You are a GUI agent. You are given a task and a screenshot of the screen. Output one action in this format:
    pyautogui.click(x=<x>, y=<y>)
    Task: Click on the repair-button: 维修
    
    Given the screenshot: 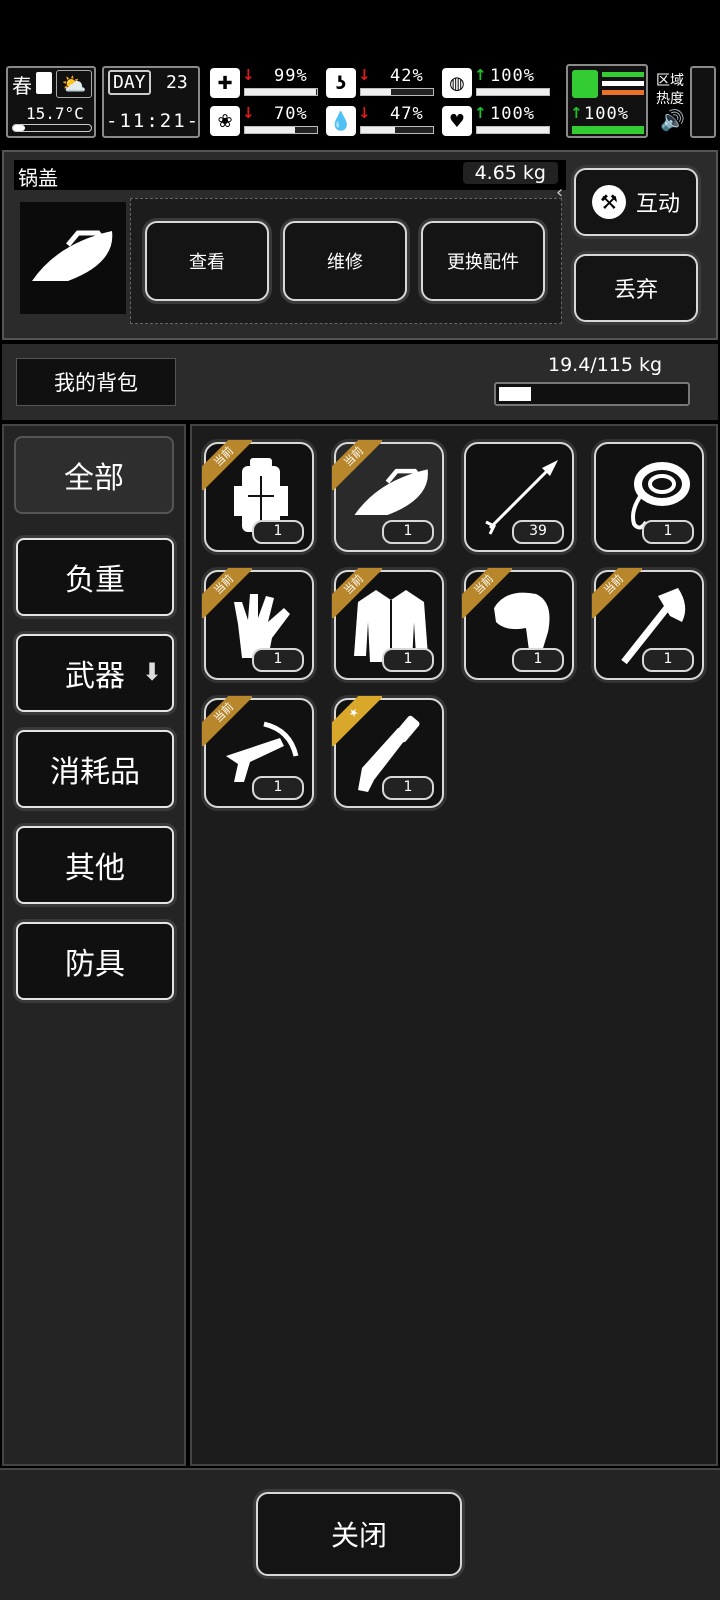 What is the action you would take?
    pyautogui.click(x=345, y=261)
    